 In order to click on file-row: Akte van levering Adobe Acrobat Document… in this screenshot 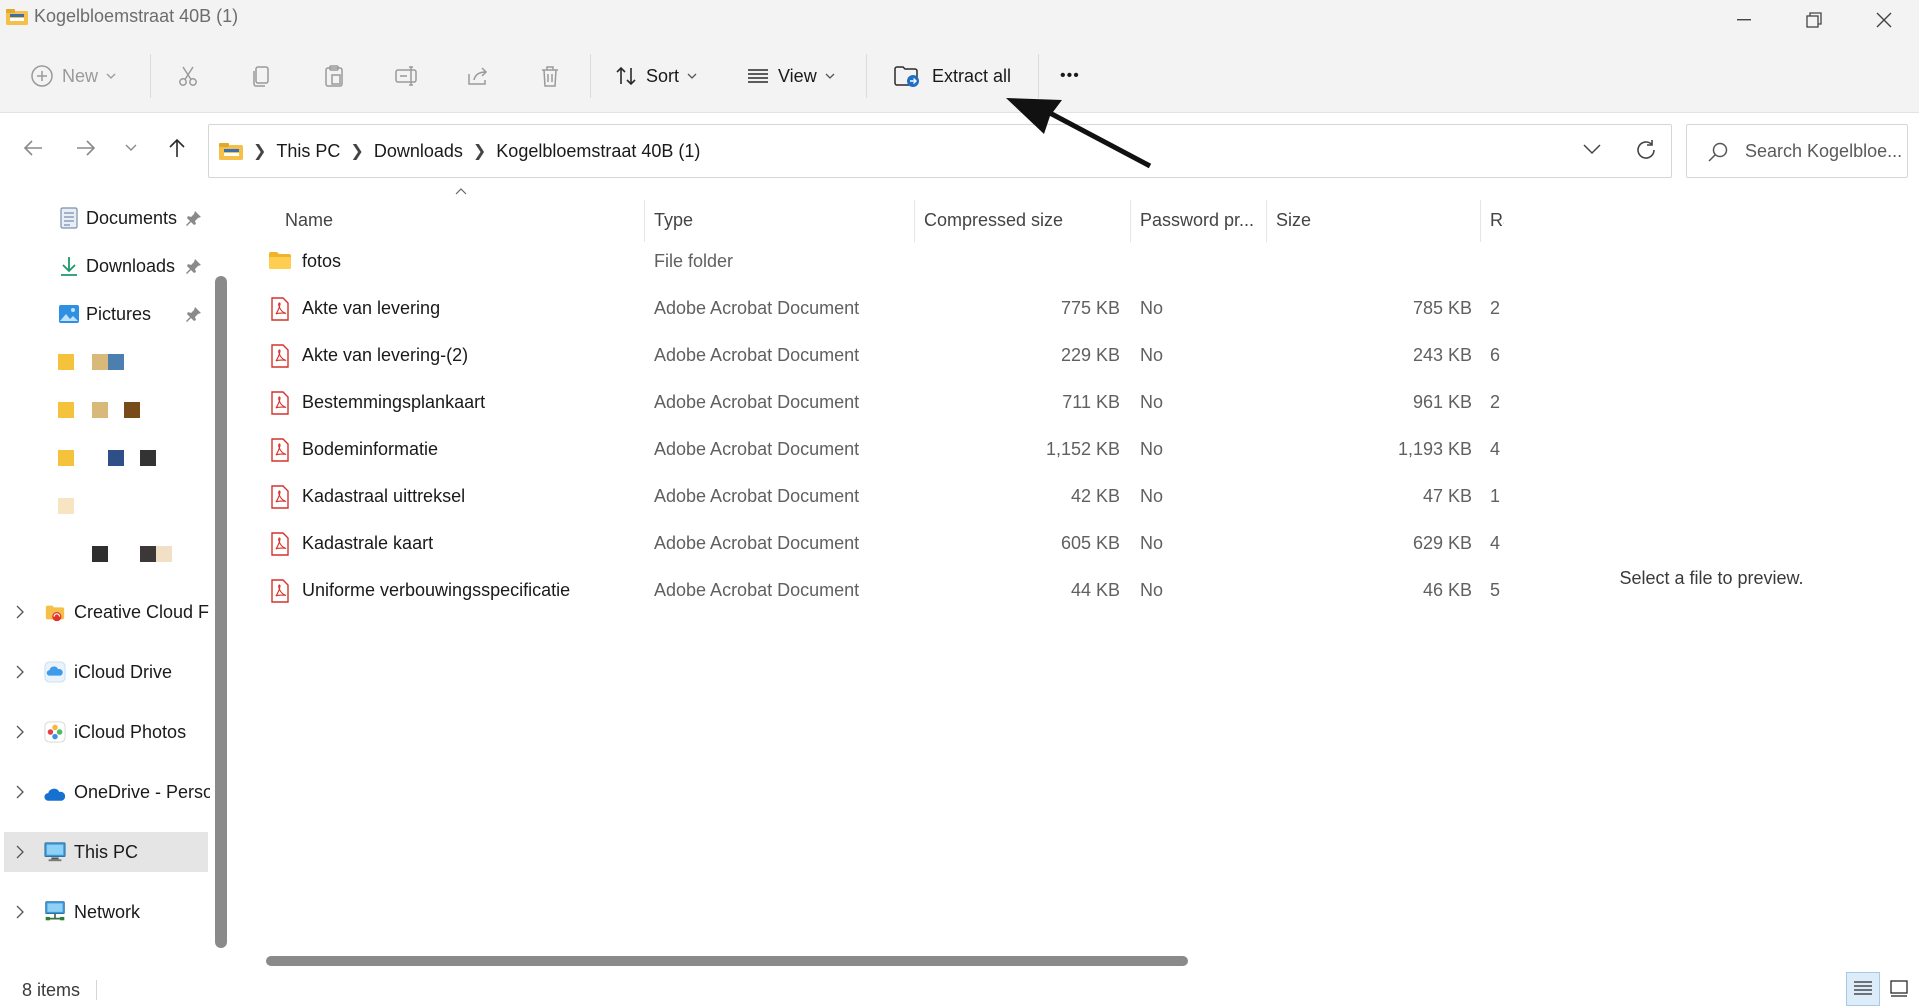, I will do `click(878, 308)`.